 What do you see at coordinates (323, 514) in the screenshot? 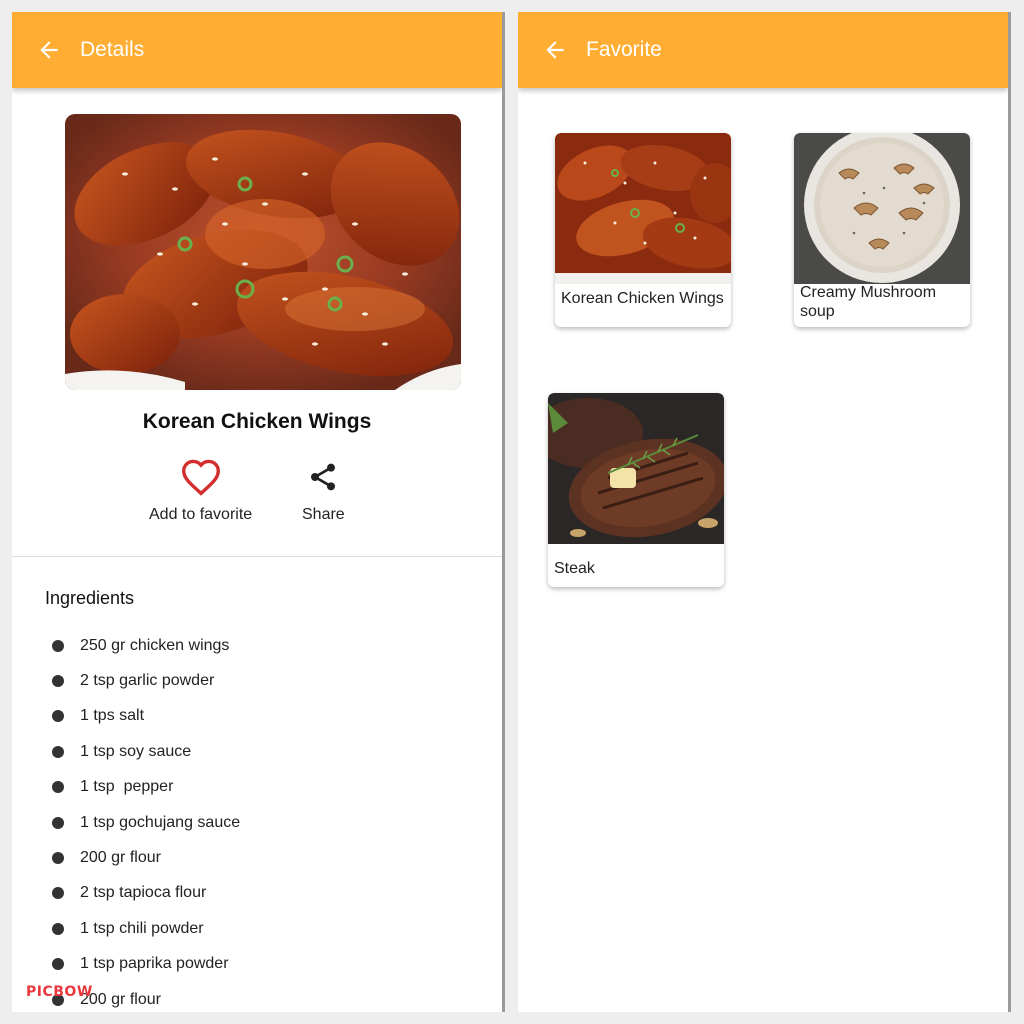
I see `share-label: Share` at bounding box center [323, 514].